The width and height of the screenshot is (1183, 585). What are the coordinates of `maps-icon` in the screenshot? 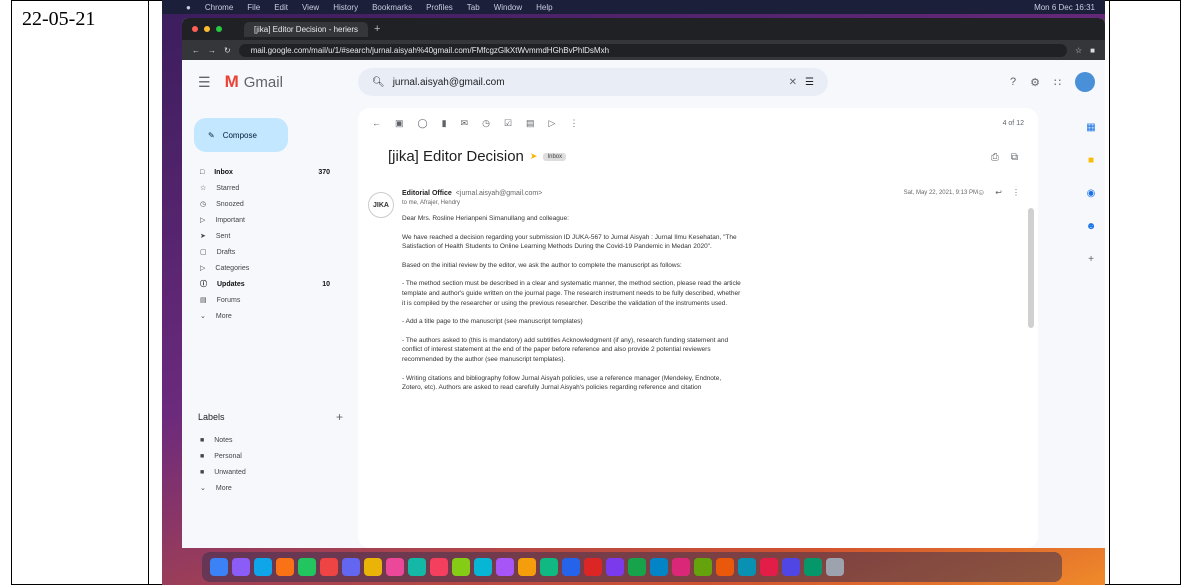 It's located at (461, 567).